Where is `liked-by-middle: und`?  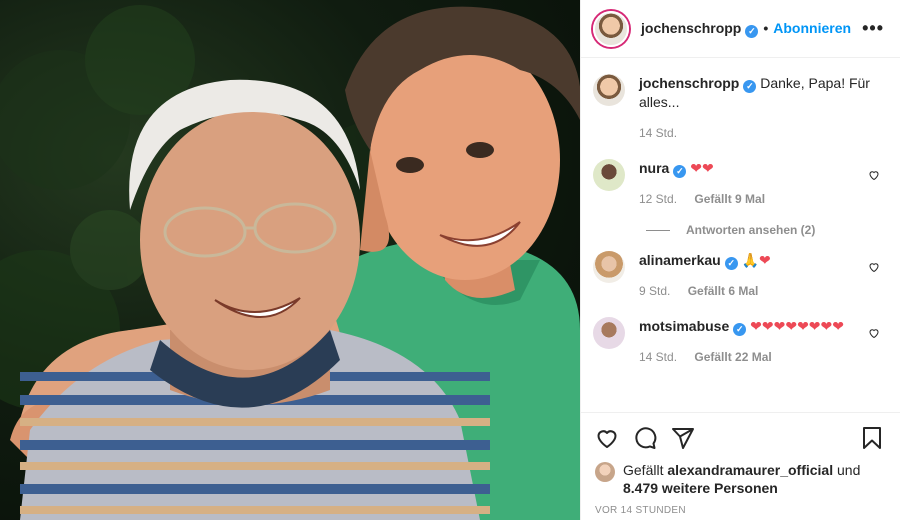
liked-by-middle: und is located at coordinates (847, 470).